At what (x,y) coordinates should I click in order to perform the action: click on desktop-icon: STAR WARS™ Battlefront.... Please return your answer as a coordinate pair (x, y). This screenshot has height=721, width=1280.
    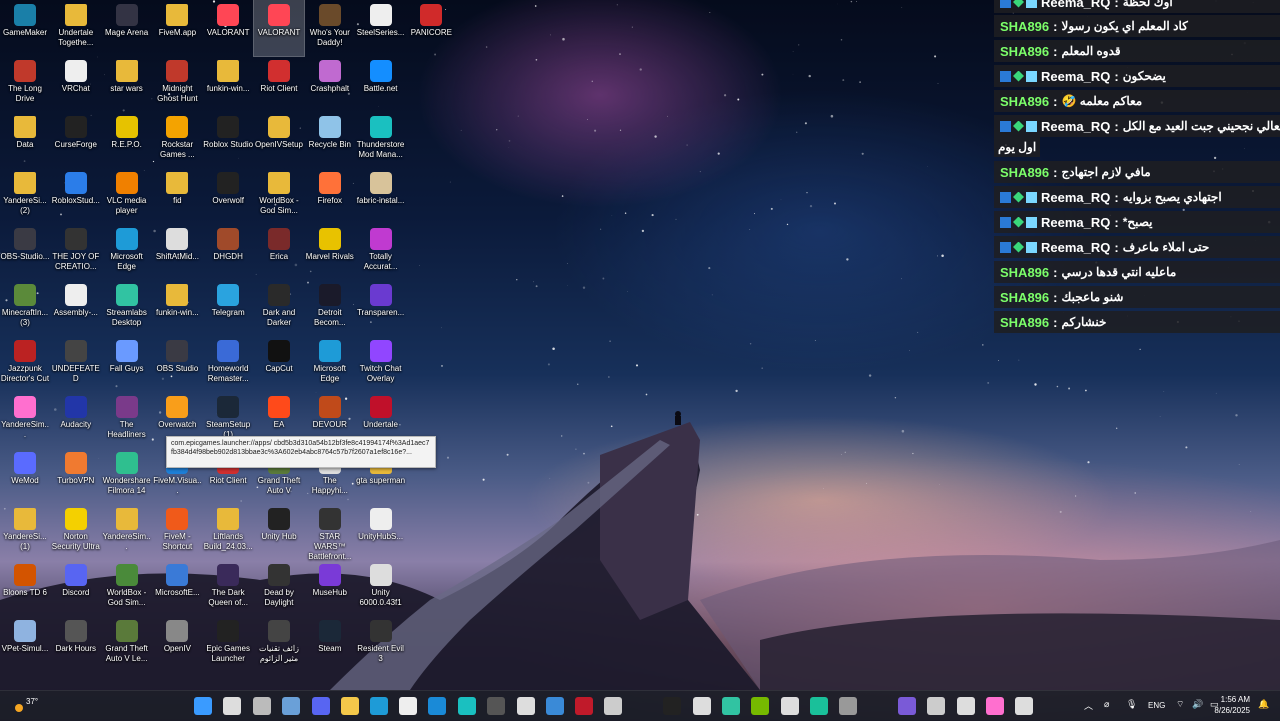
    Looking at the image, I should click on (330, 532).